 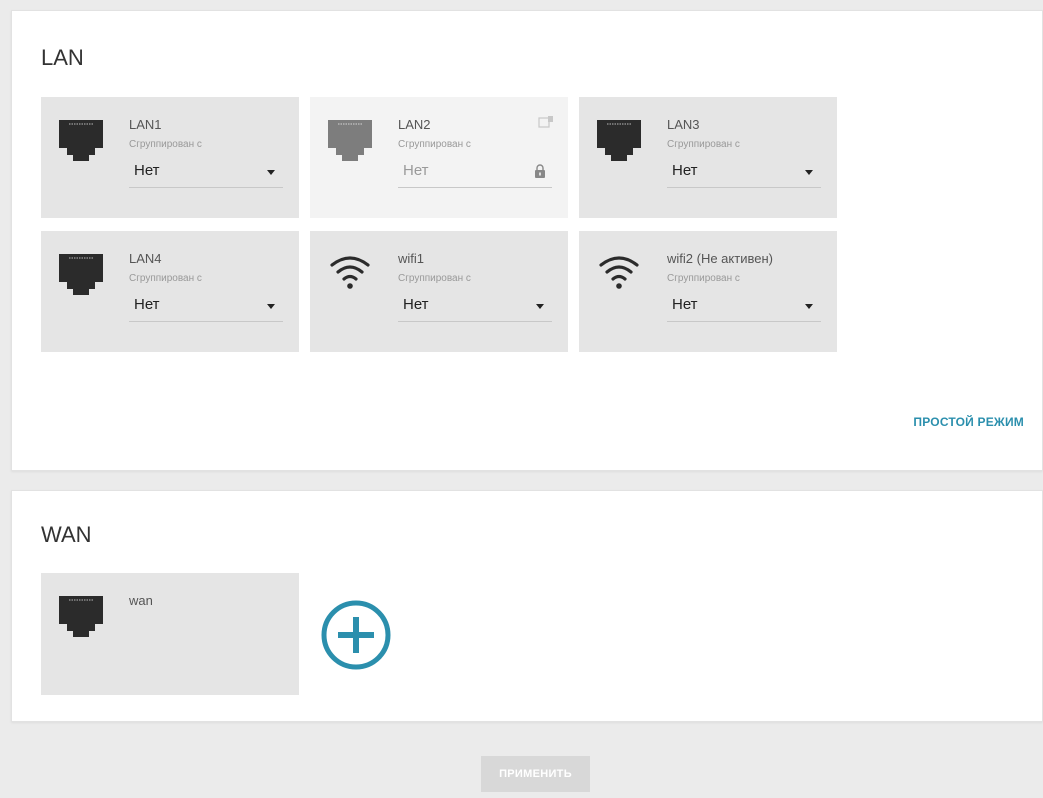 I want to click on port-card-lan4: LAN4 Сгруппирован с Нет, so click(x=170, y=291).